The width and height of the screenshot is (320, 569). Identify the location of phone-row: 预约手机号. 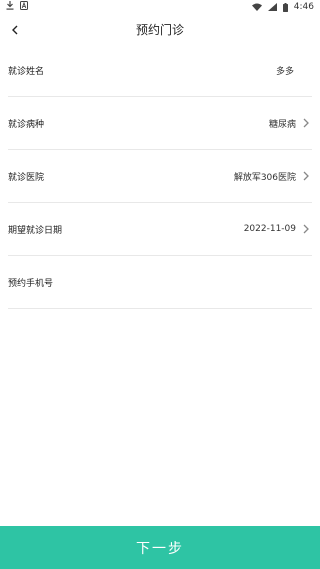
(160, 282).